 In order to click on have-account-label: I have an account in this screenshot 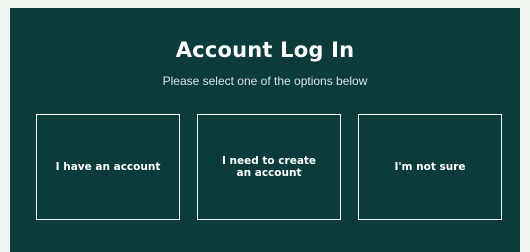, I will do `click(108, 167)`.